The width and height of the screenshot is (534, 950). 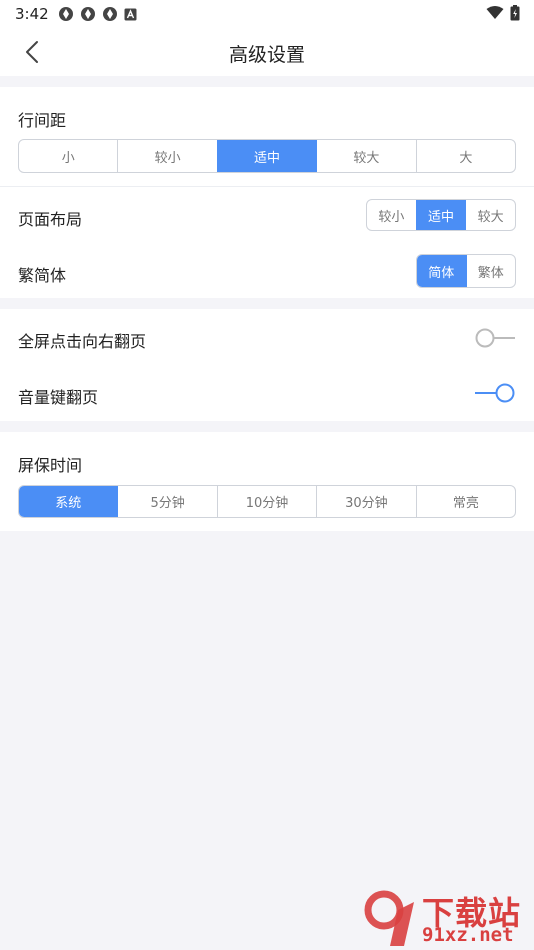 I want to click on fullscreen-tap-label: 全屏点击向右翻页, so click(x=82, y=341).